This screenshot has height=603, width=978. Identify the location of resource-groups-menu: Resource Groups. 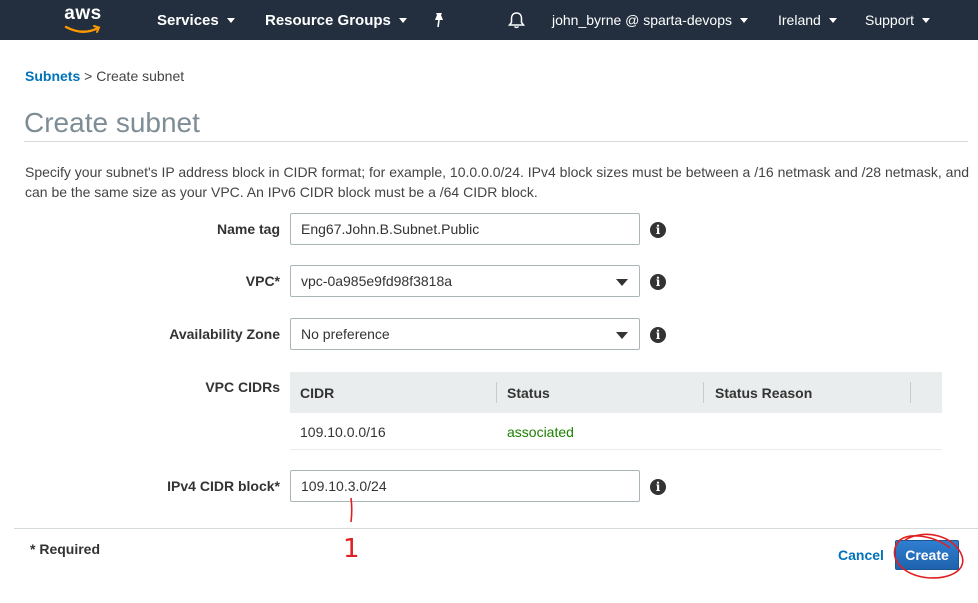
(336, 20).